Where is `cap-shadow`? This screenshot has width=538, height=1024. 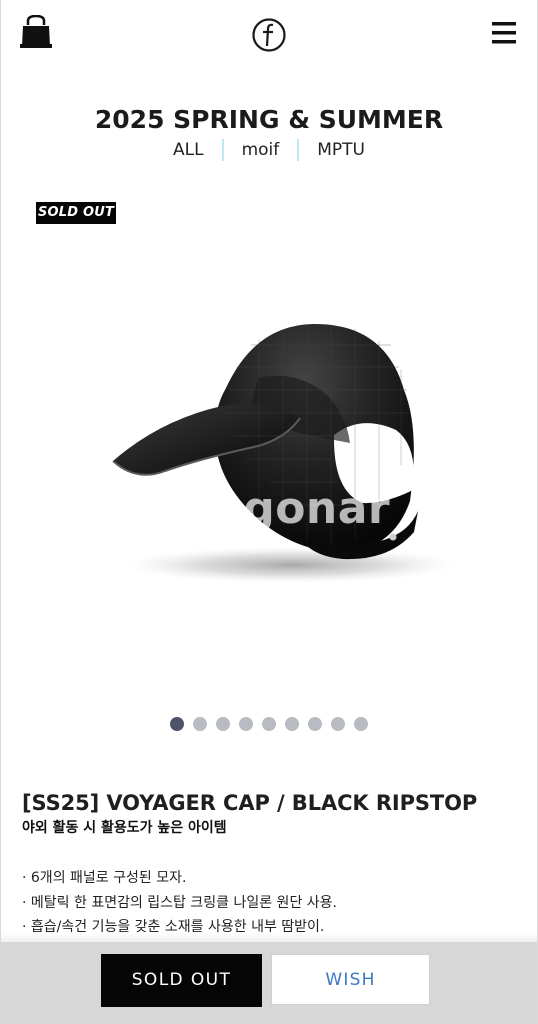
cap-shadow is located at coordinates (291, 565).